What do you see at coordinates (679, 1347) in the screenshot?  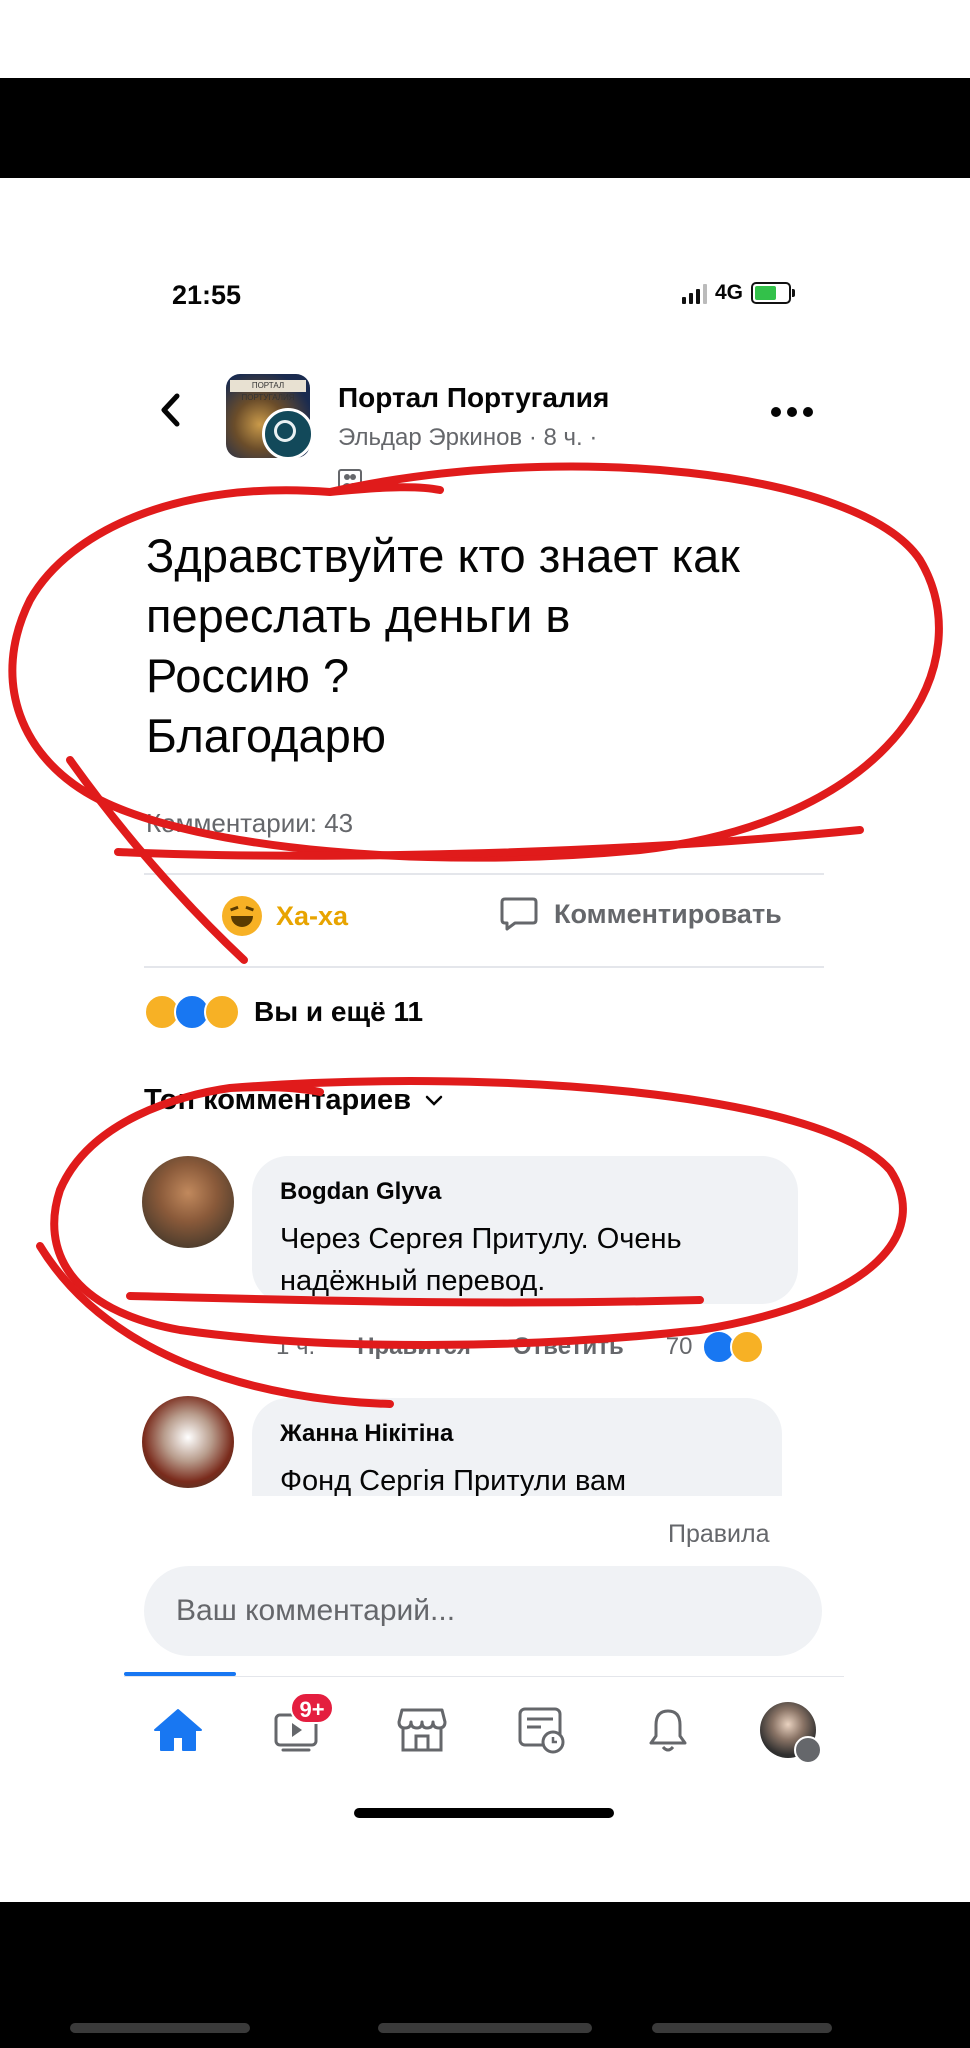 I see `comment-reactions-count: 70` at bounding box center [679, 1347].